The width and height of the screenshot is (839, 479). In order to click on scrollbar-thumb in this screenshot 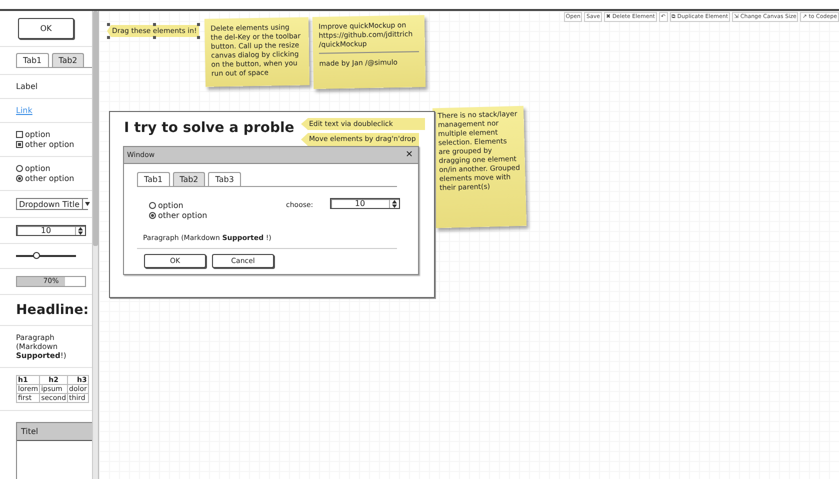, I will do `click(95, 128)`.